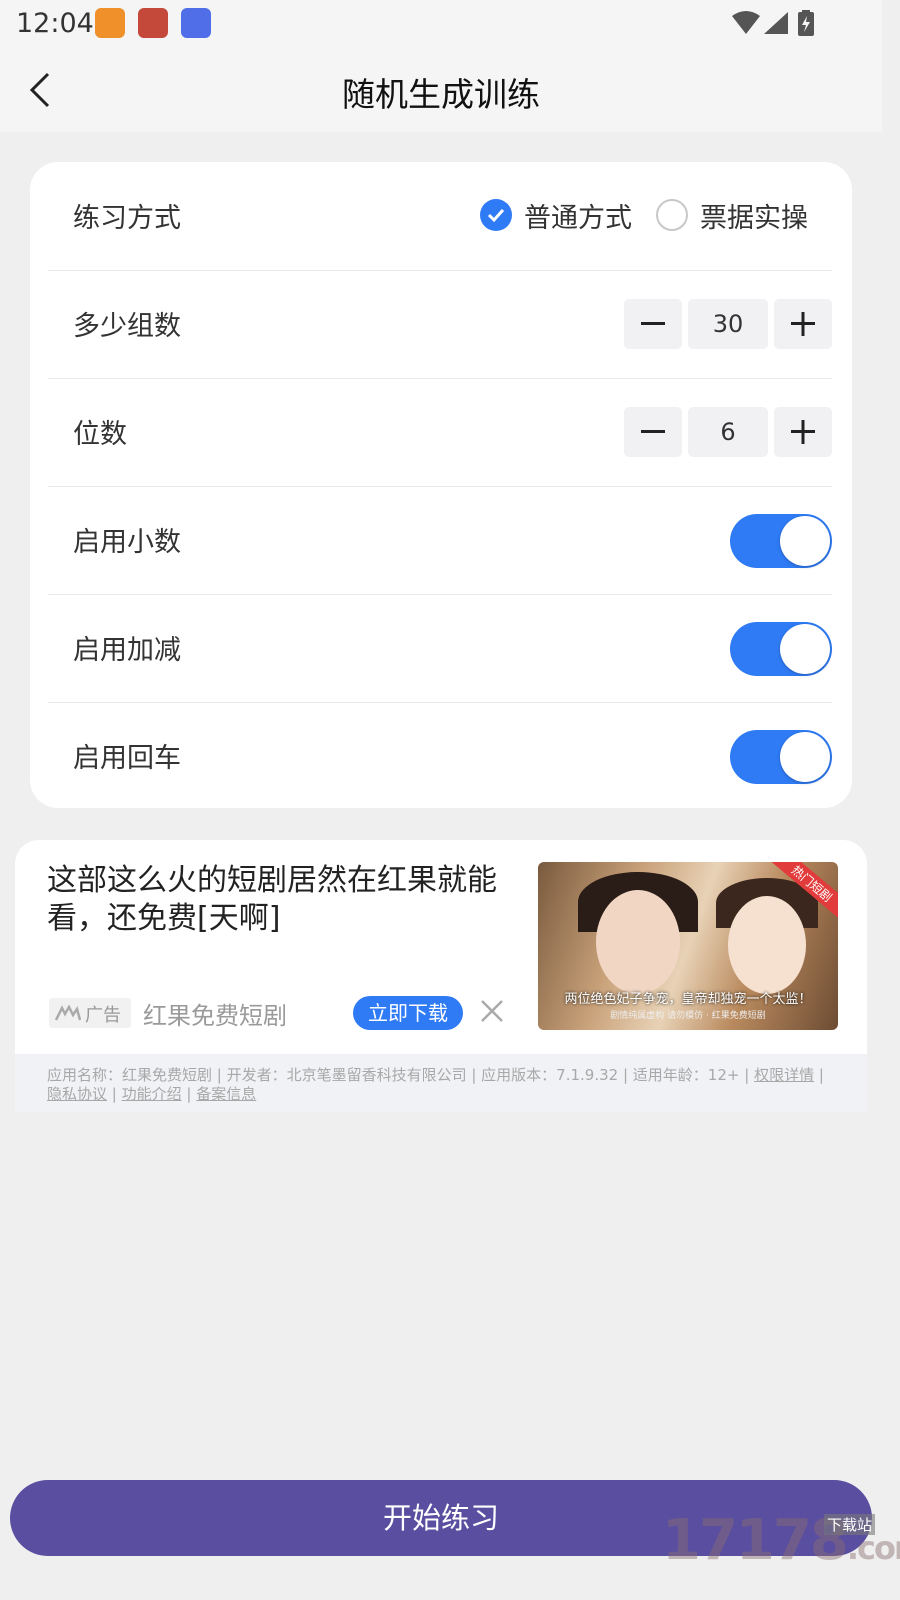 This screenshot has height=1600, width=900. Describe the element at coordinates (127, 650) in the screenshot. I see `add-sub-label: 启用加减` at that location.